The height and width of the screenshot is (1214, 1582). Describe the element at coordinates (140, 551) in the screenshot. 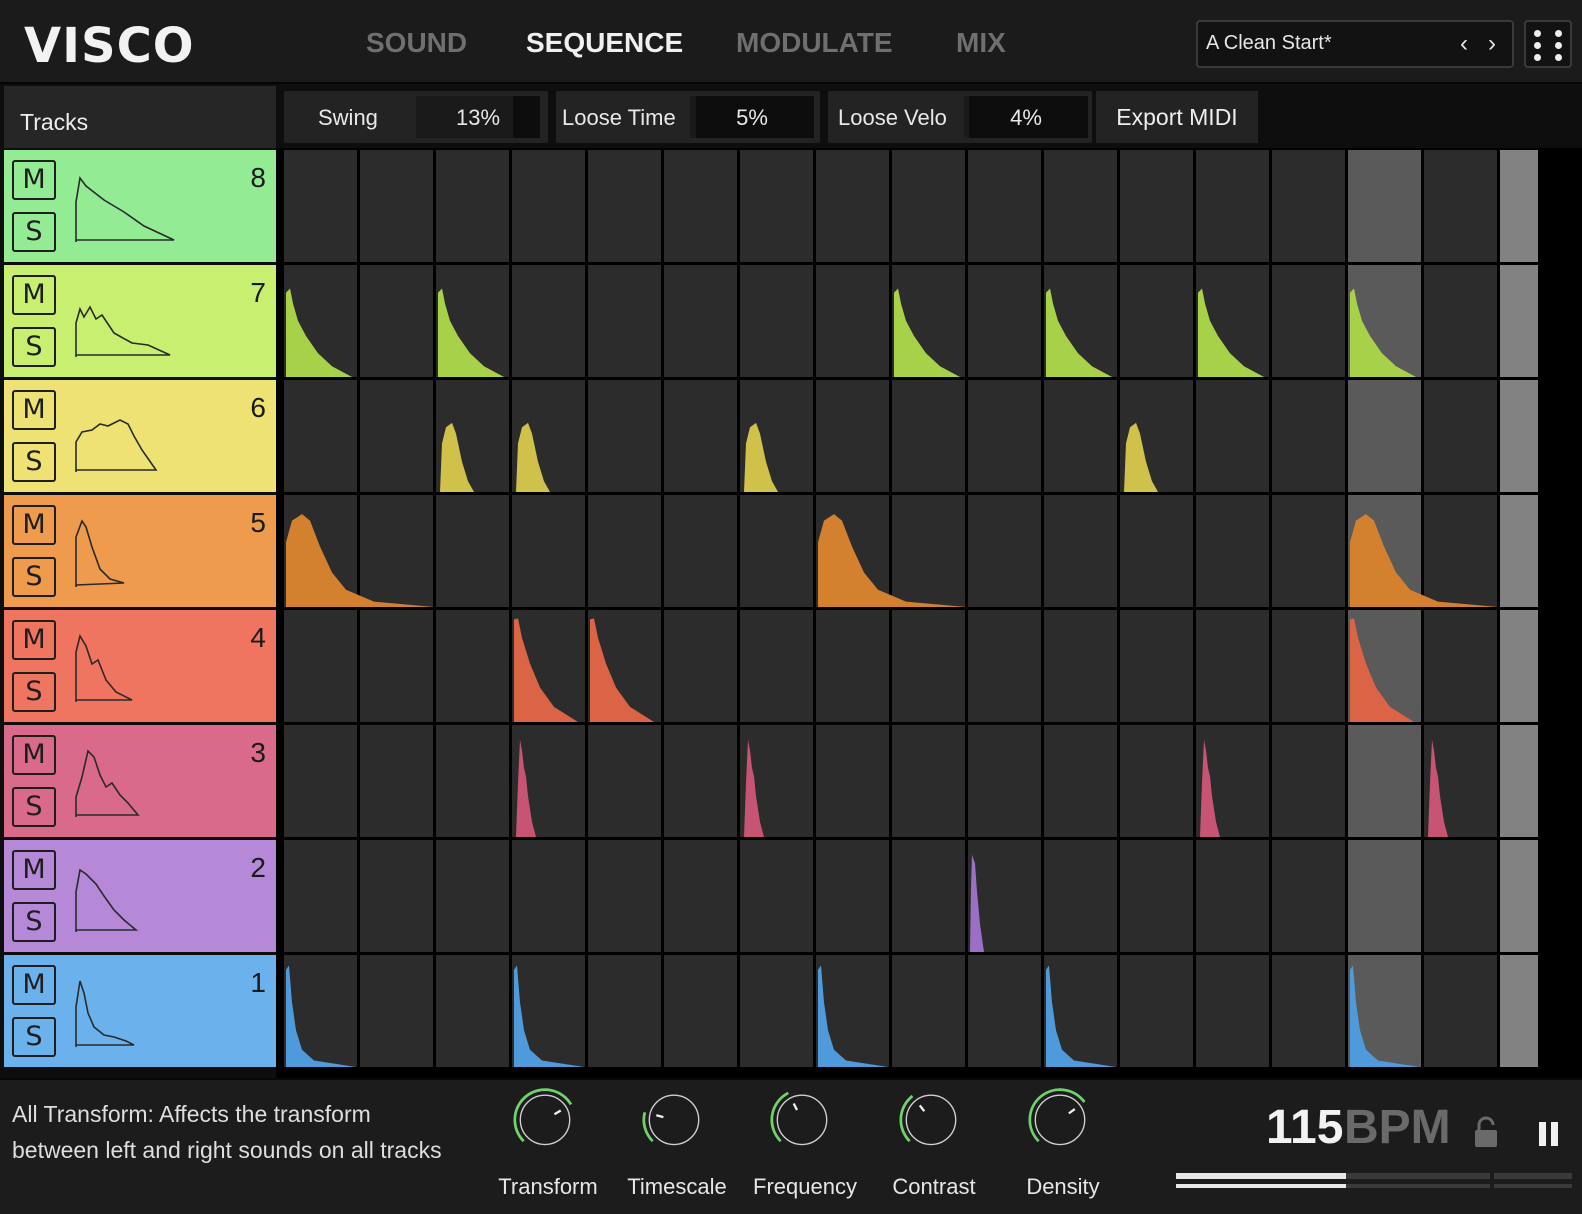

I see `track-5: MS 5` at that location.